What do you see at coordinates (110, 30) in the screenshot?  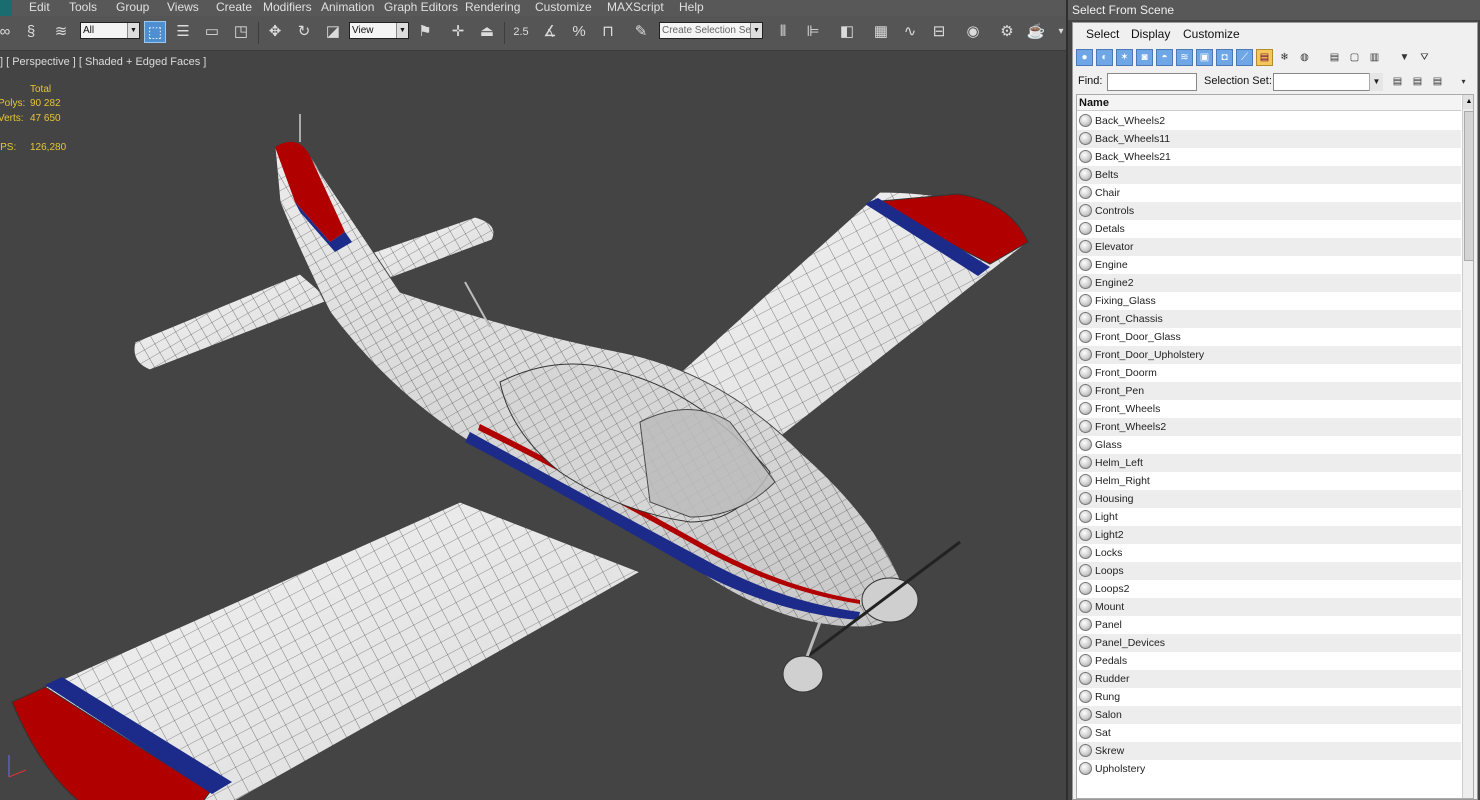 I see `selection-filter-dropdown: All ▼` at bounding box center [110, 30].